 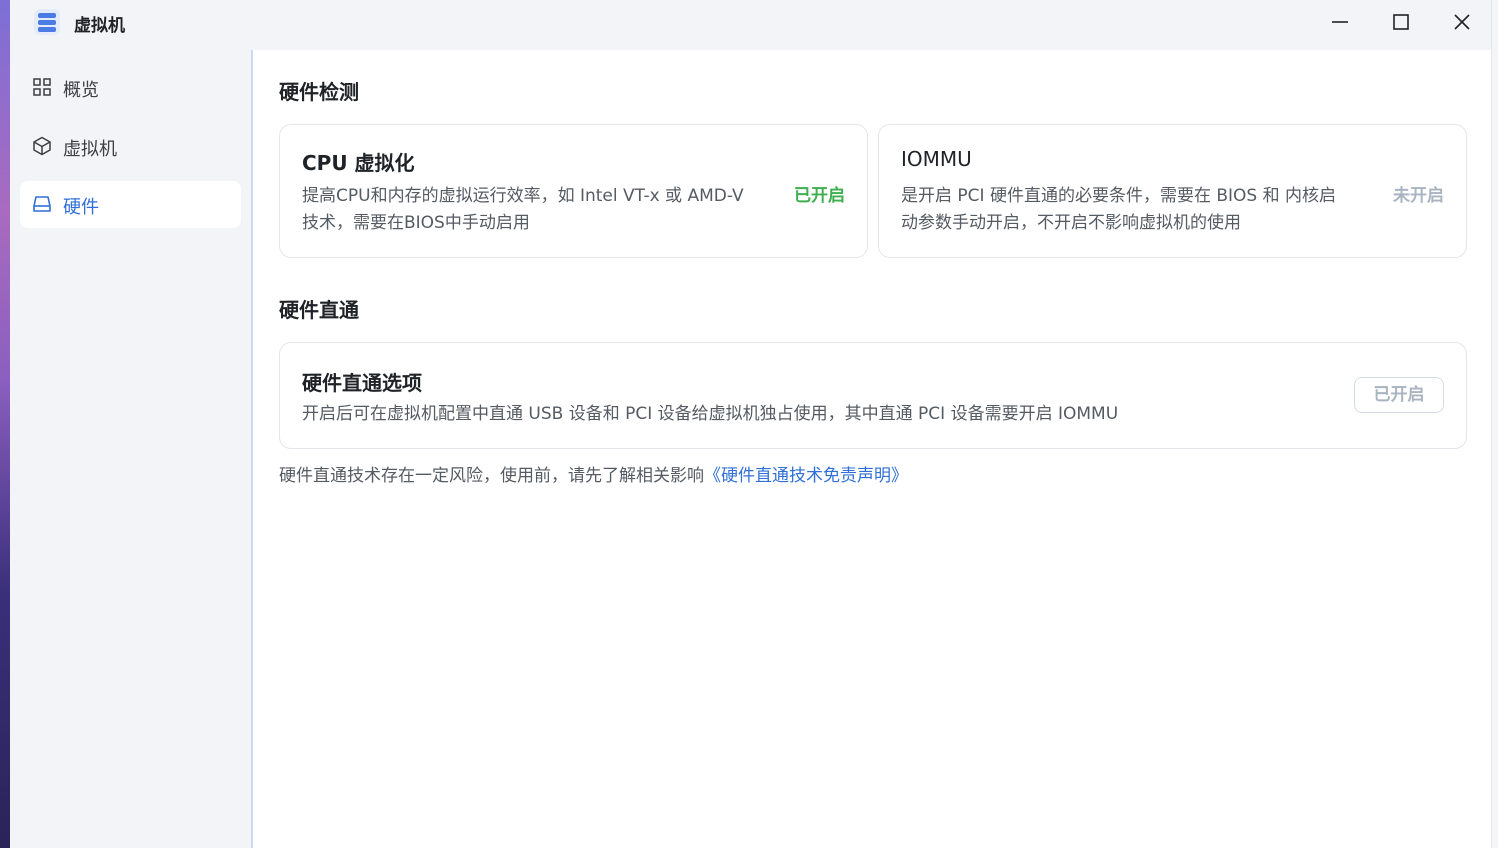 I want to click on card-description-line: 动参数手动开启，不开启不影响虚拟机的使用, so click(x=1071, y=223).